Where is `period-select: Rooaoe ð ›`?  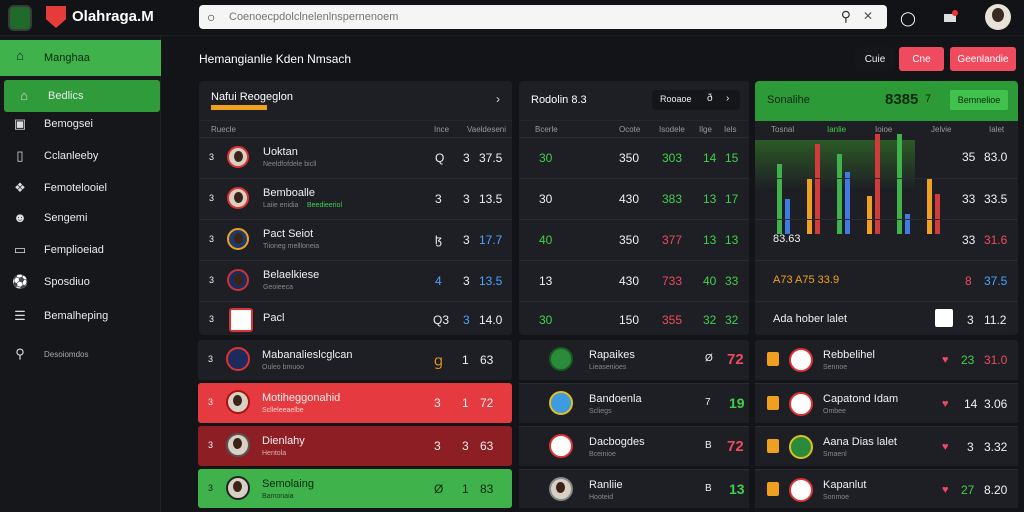
period-select: Rooaoe ð › is located at coordinates (696, 100).